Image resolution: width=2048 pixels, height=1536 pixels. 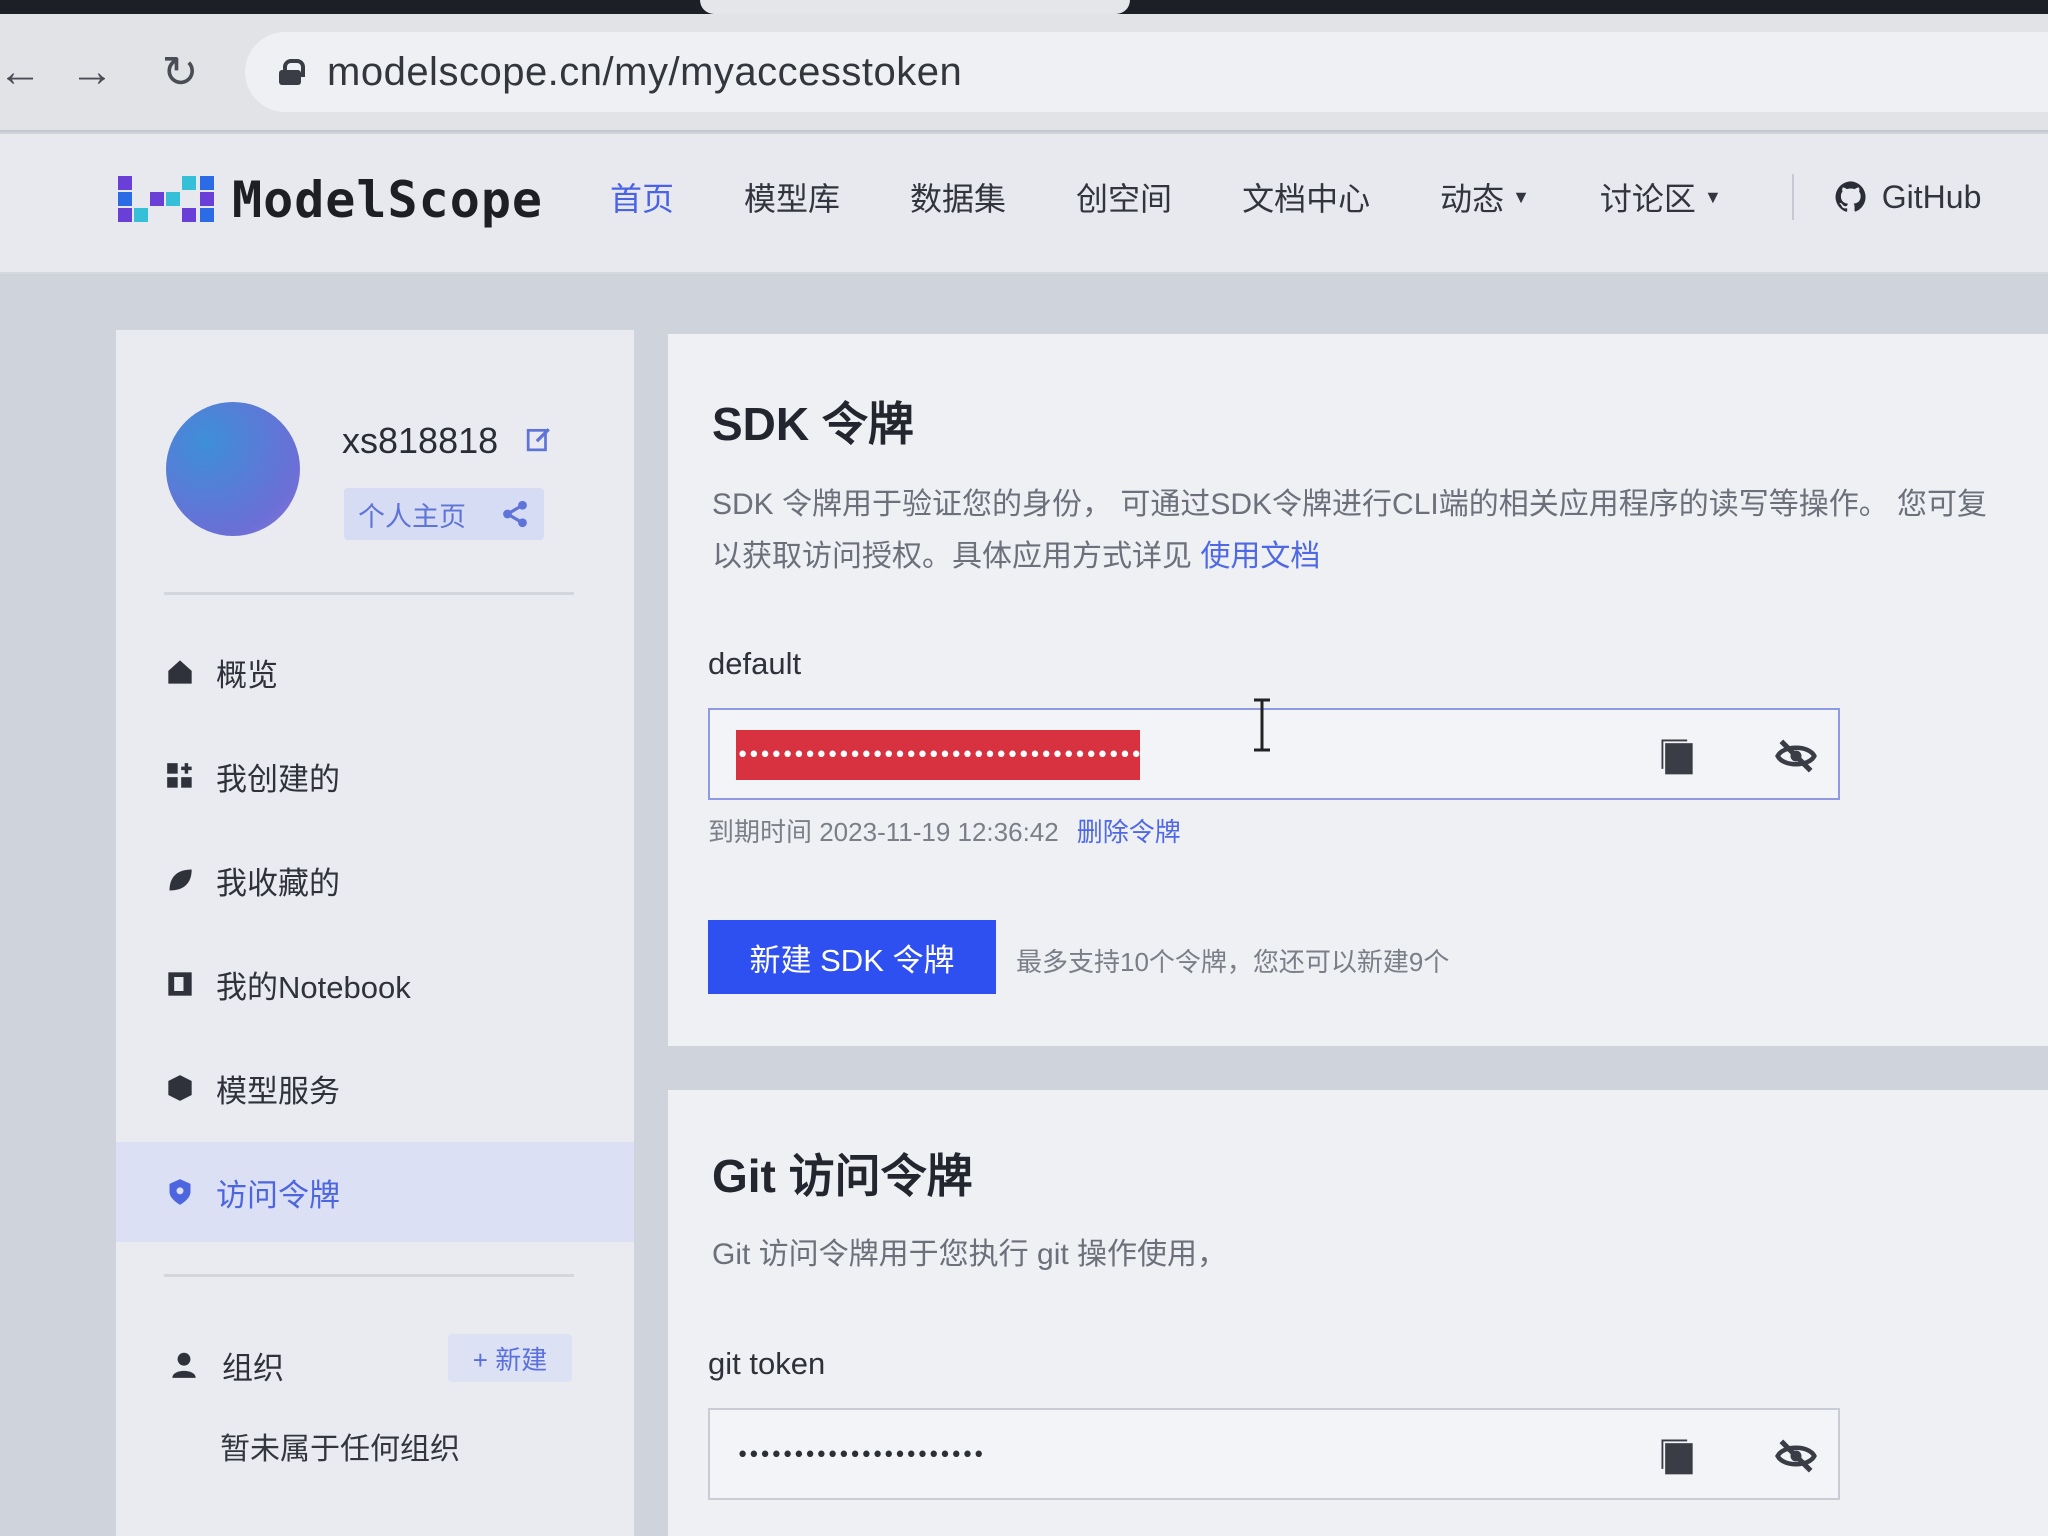 I want to click on home-icon, so click(x=180, y=672).